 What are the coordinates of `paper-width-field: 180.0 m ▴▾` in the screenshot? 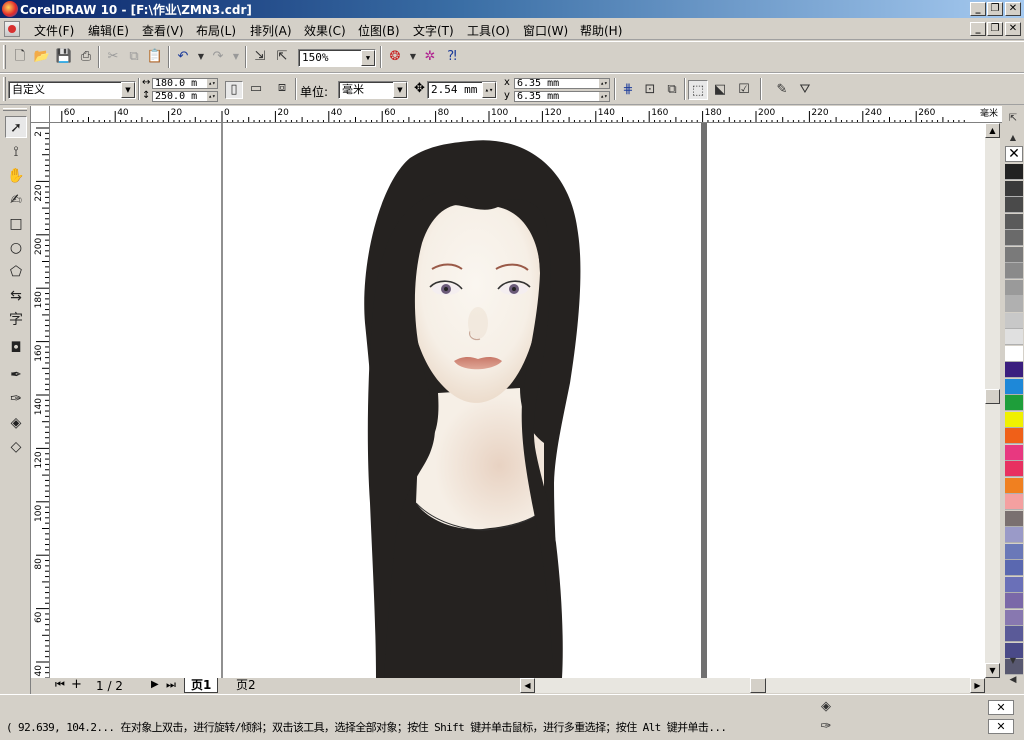 It's located at (185, 83).